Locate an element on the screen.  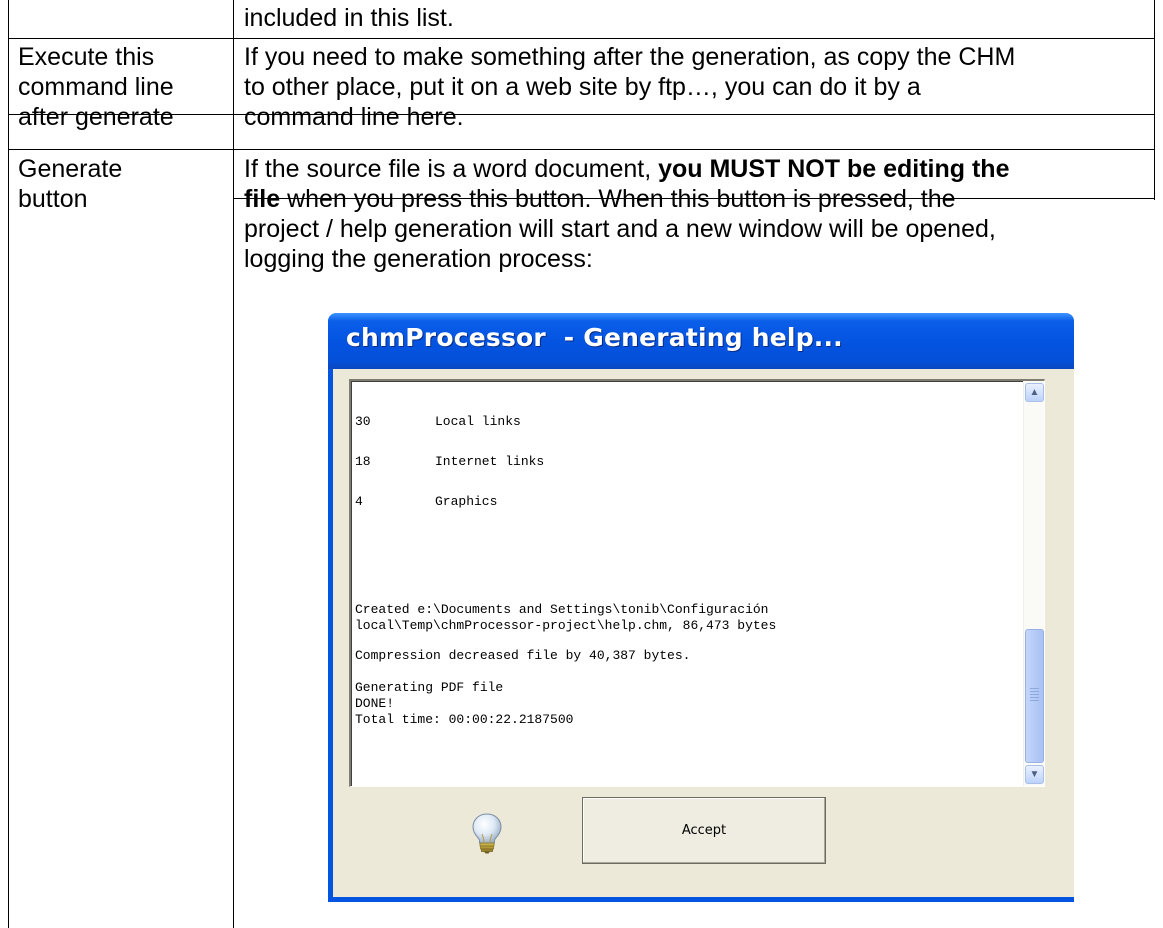
row-generate-description-line: logging the generation process: is located at coordinates (418, 259).